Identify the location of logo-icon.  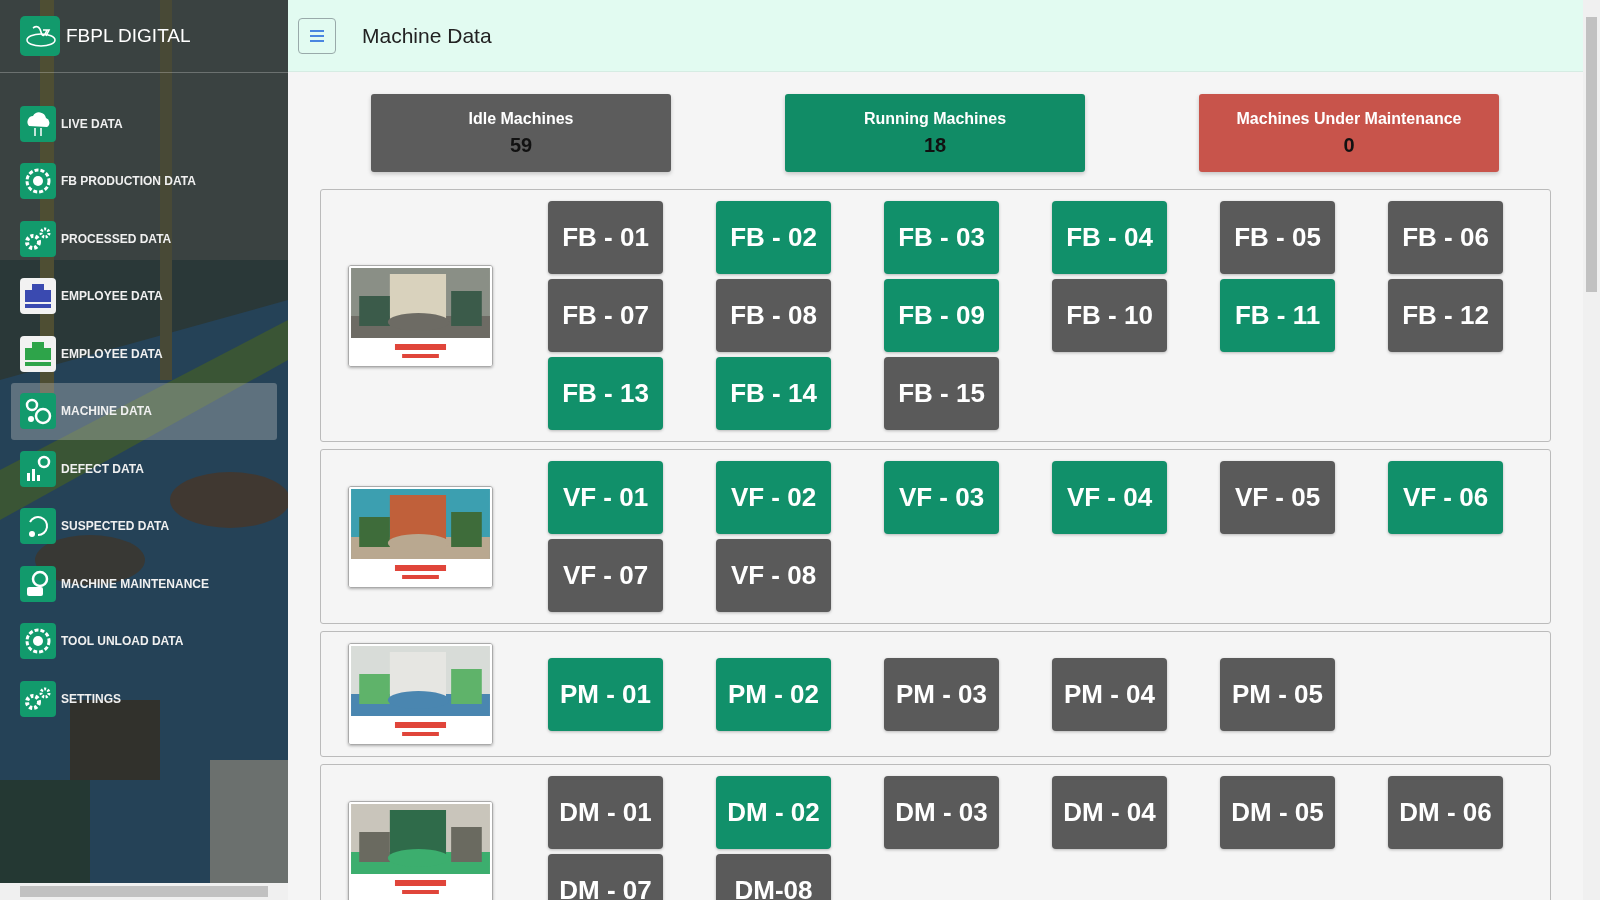
(40, 36).